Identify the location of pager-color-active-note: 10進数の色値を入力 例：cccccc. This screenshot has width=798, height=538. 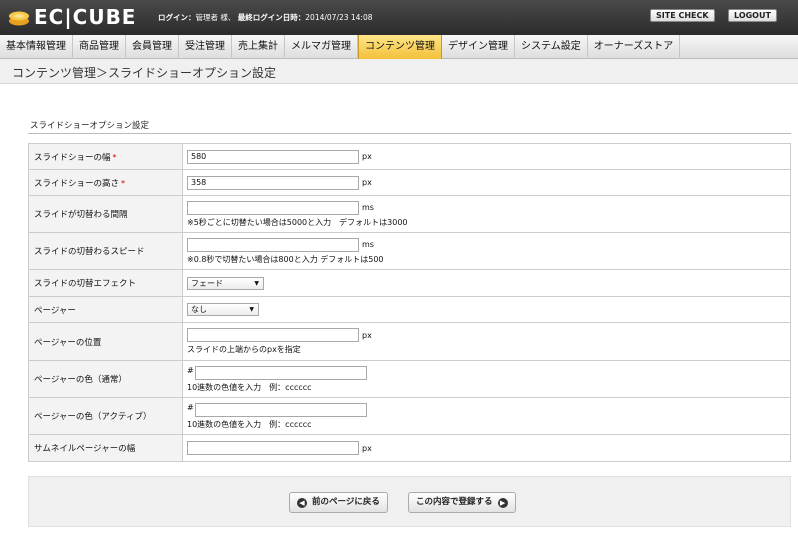
(249, 424).